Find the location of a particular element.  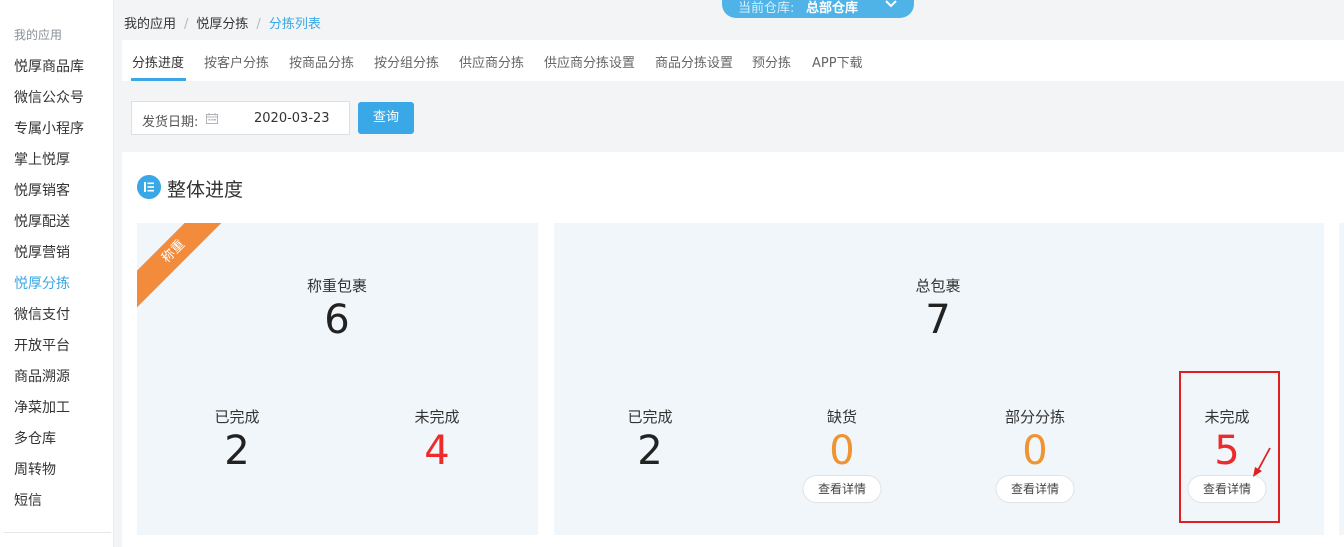

tab-by-group: 按分组分拣 is located at coordinates (406, 61).